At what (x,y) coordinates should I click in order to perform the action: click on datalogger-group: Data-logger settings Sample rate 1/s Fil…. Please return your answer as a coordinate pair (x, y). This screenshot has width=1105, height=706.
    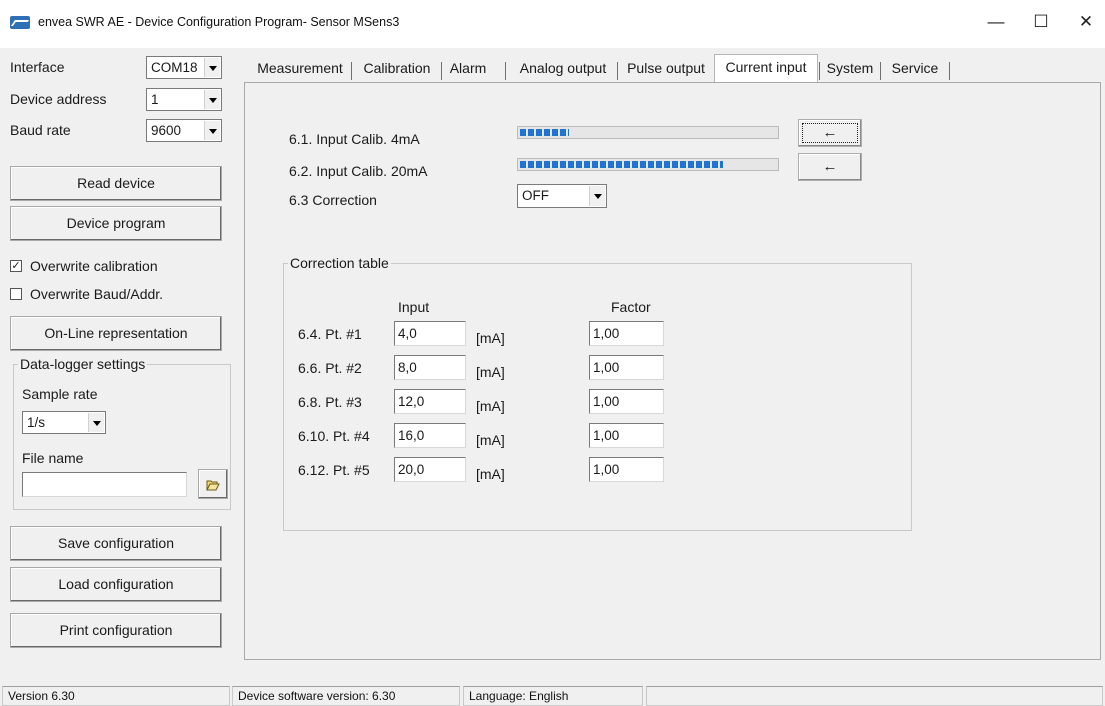
    Looking at the image, I should click on (122, 433).